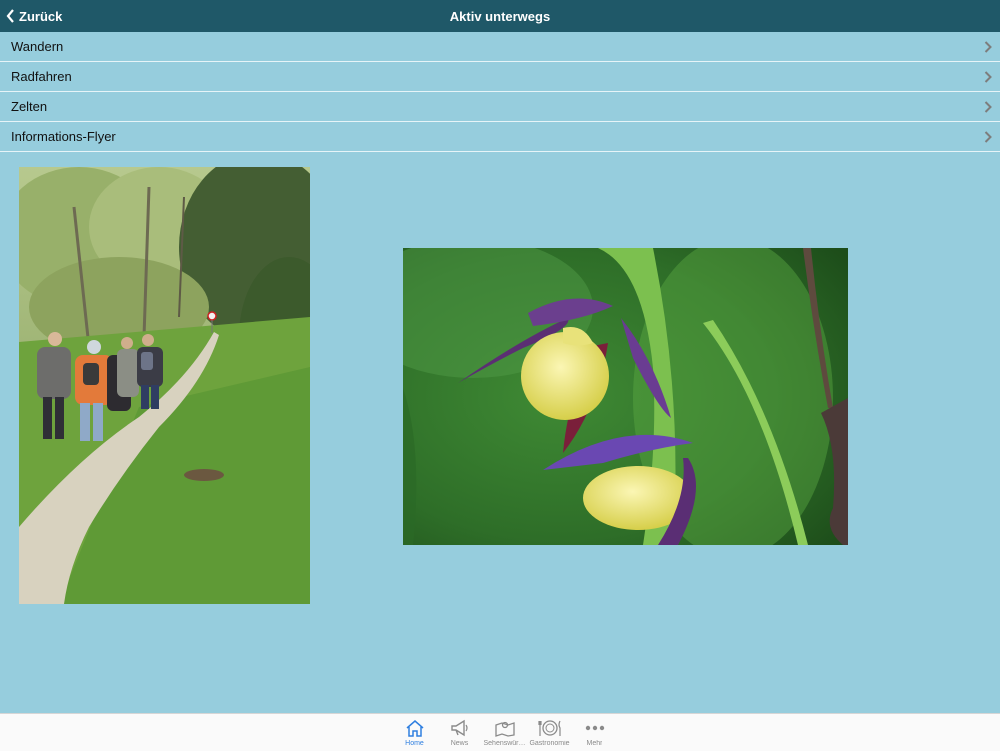  I want to click on more-dots-icon, so click(594, 728).